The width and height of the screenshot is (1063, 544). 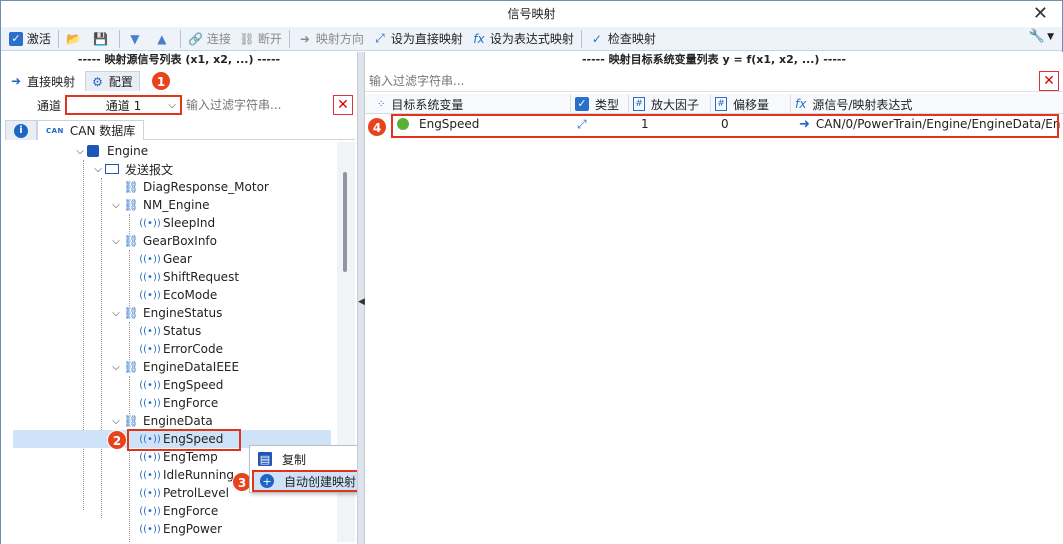 I want to click on channel-select: 通道 1 ⌵, so click(x=123, y=105).